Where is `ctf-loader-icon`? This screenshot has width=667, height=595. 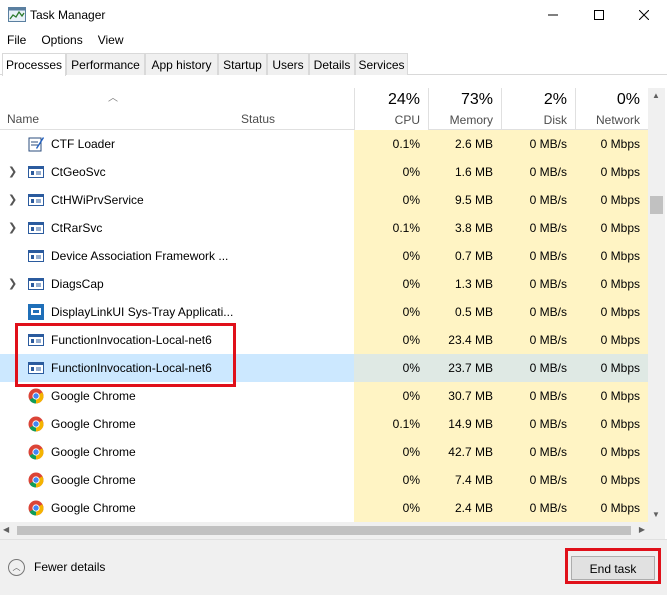
ctf-loader-icon is located at coordinates (36, 144).